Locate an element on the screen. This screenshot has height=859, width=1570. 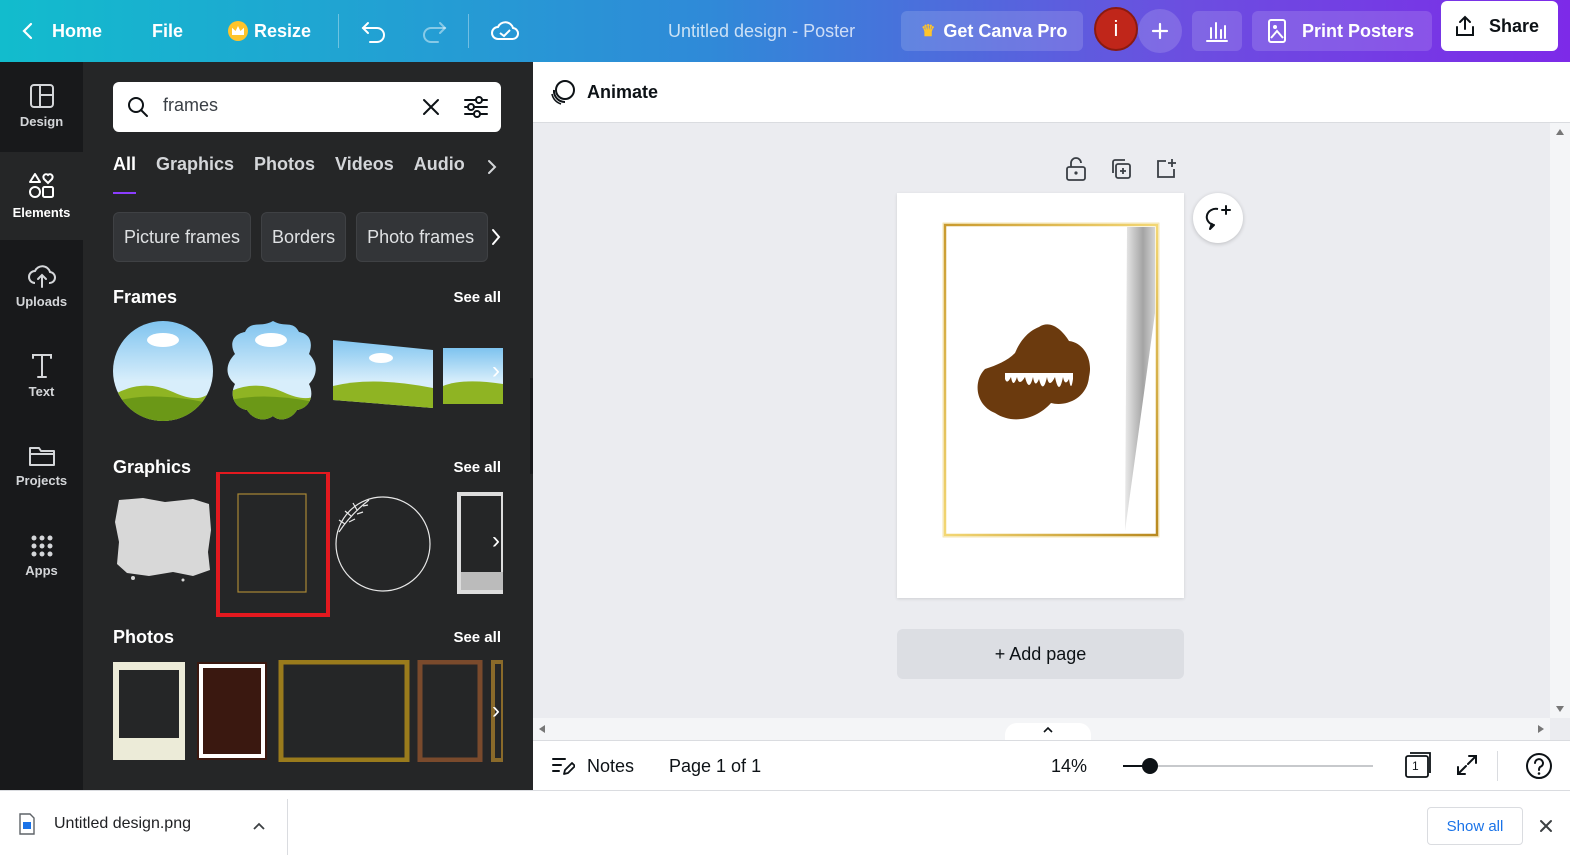
rail-item-text: Text is located at coordinates (41, 376).